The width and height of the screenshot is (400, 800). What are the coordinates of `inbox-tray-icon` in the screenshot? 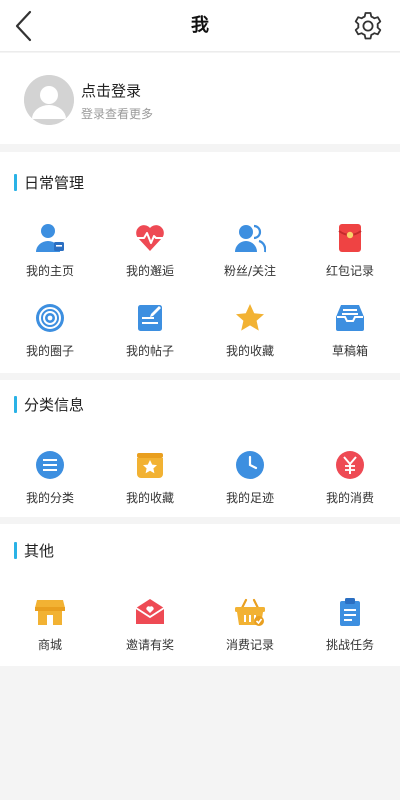 It's located at (350, 318).